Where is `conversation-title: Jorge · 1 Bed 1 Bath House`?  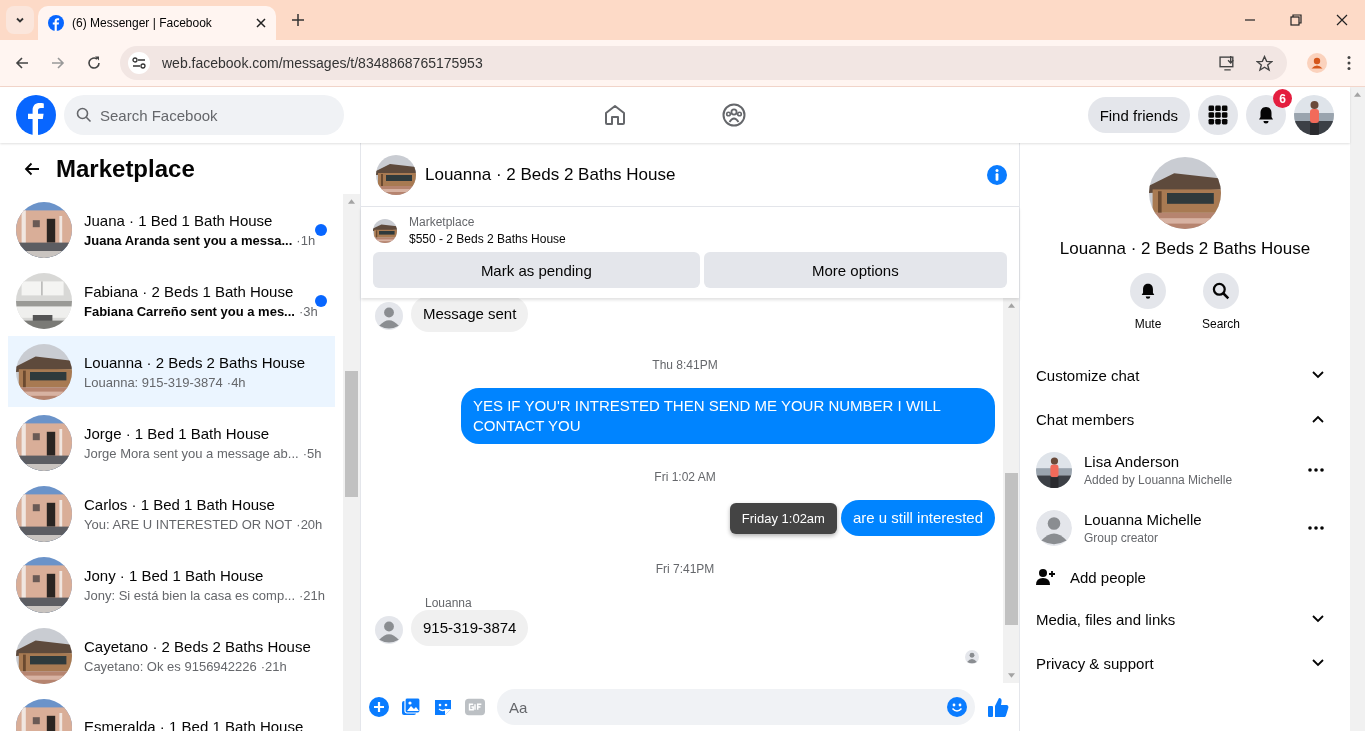 conversation-title: Jorge · 1 Bed 1 Bath House is located at coordinates (177, 433).